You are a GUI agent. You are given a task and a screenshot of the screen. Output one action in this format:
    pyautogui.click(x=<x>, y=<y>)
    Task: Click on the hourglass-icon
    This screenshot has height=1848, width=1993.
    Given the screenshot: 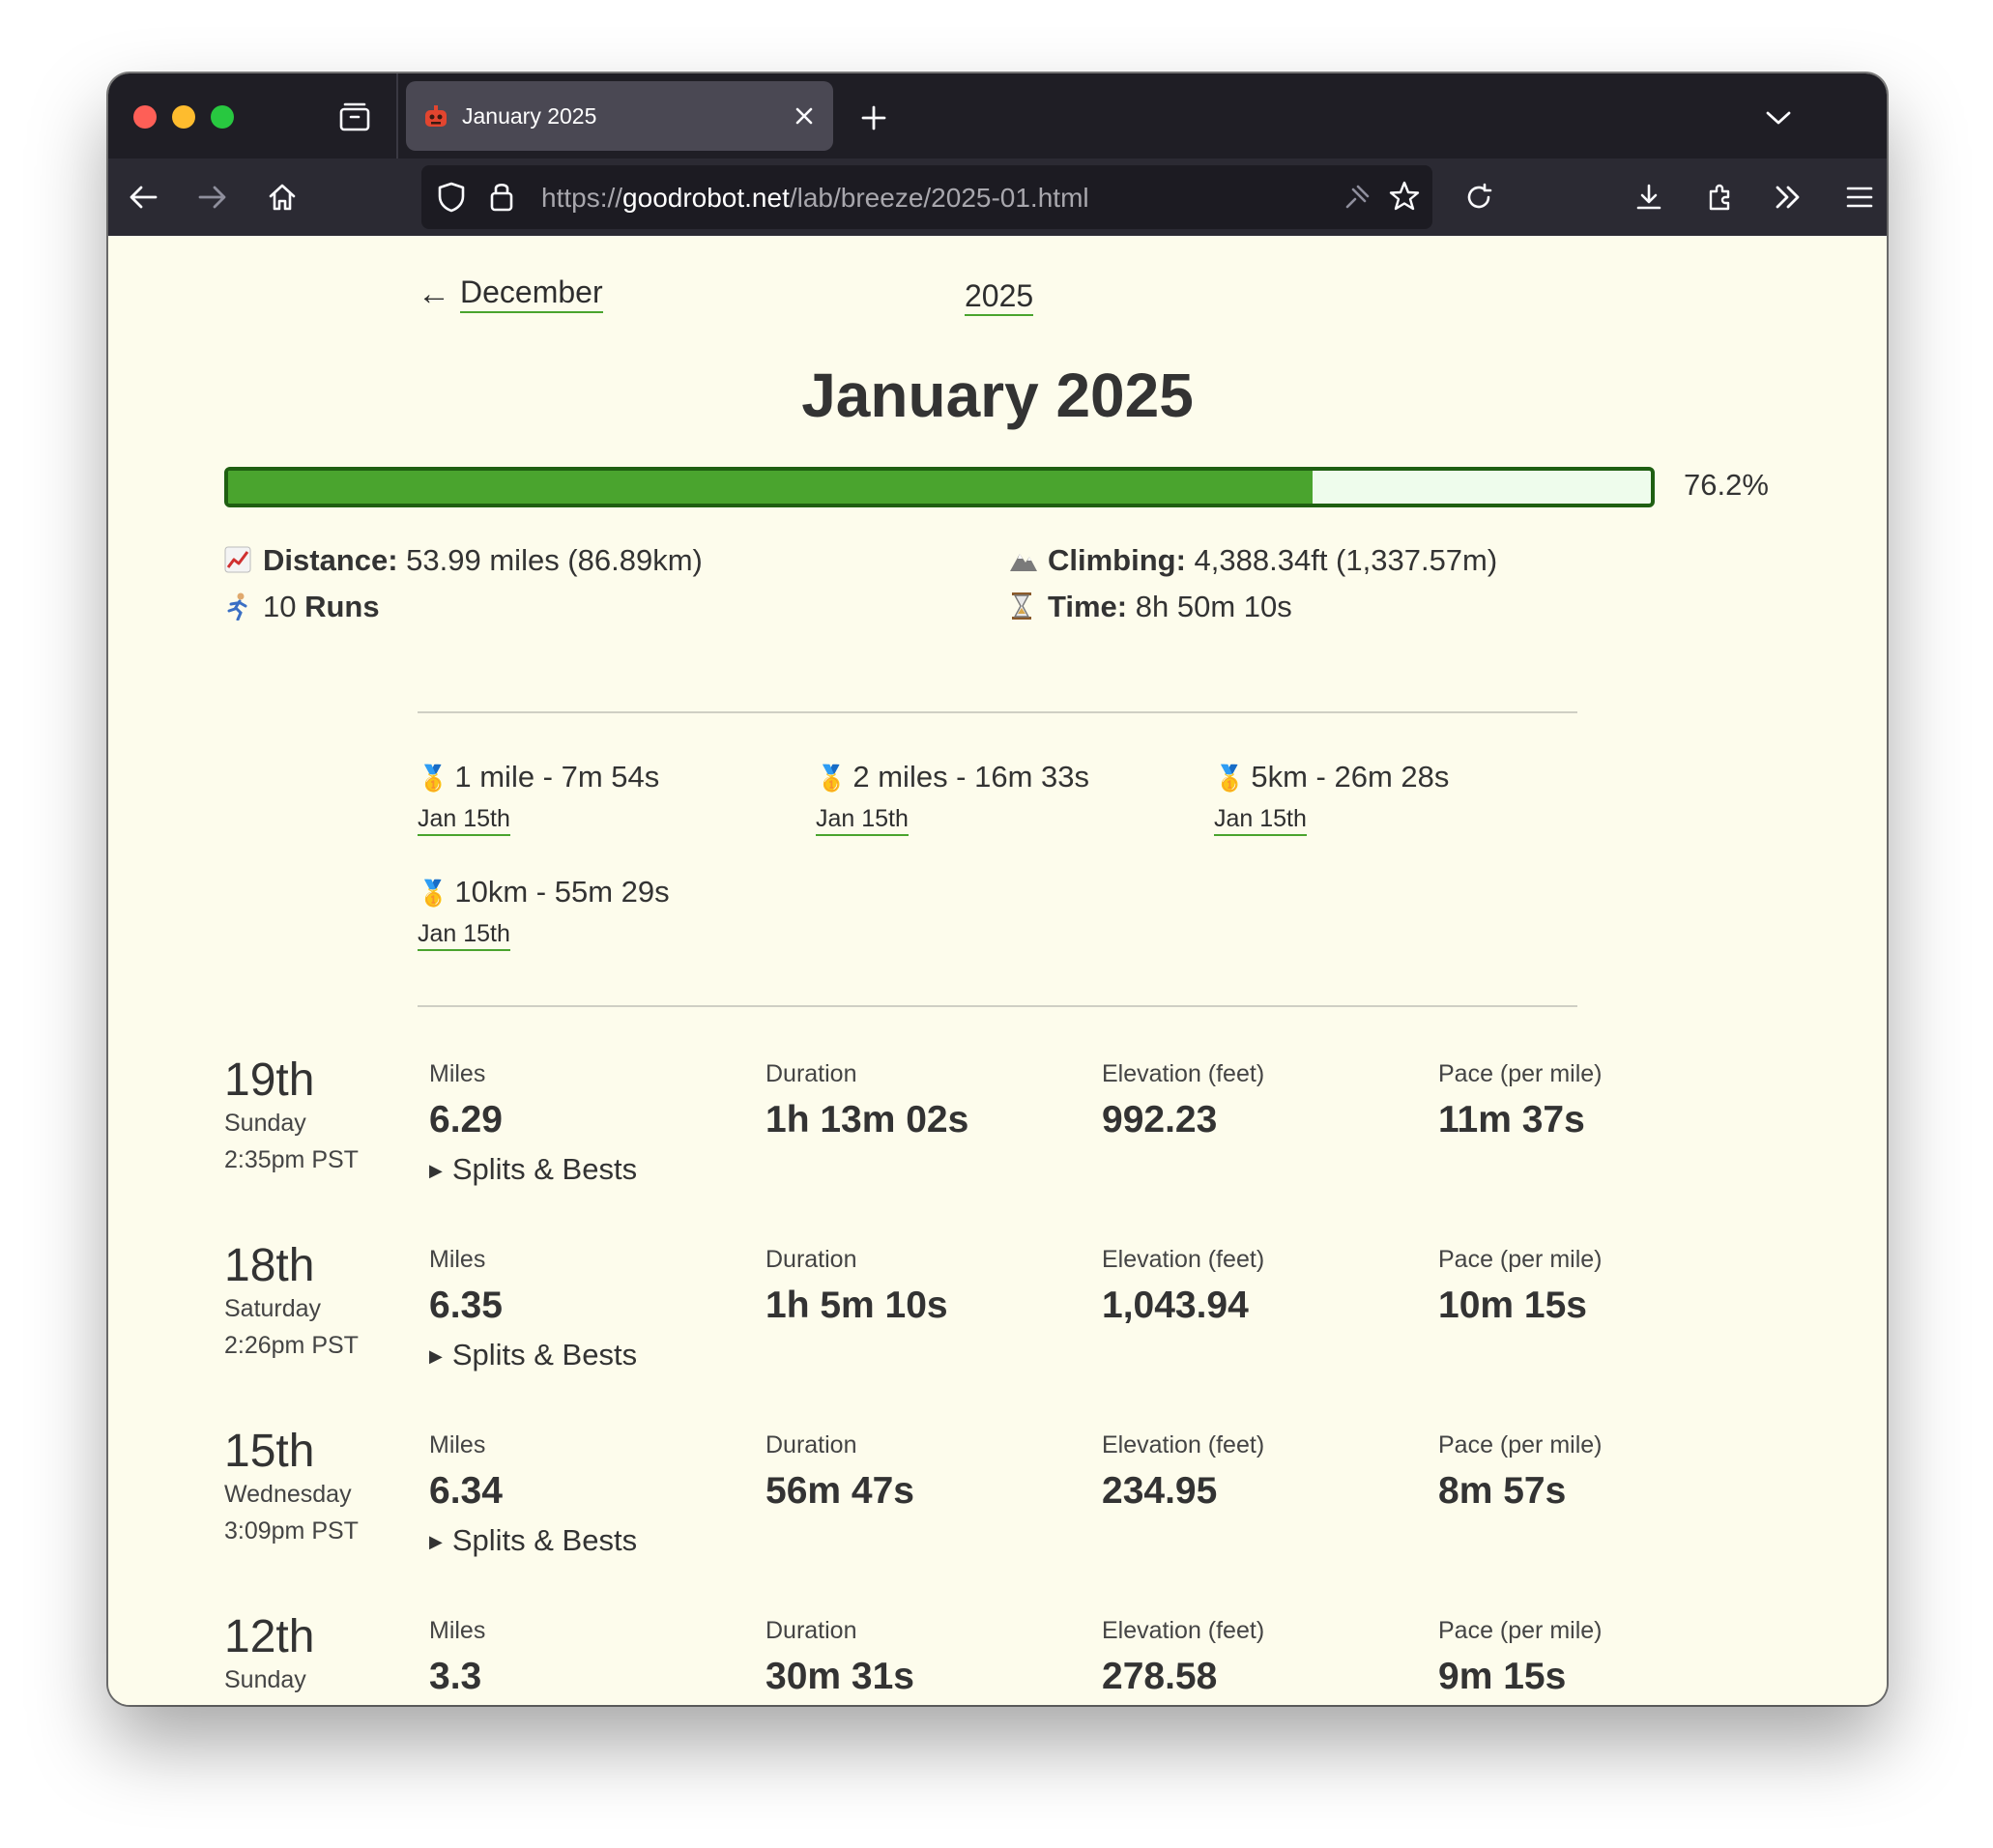 What is the action you would take?
    pyautogui.click(x=1024, y=608)
    